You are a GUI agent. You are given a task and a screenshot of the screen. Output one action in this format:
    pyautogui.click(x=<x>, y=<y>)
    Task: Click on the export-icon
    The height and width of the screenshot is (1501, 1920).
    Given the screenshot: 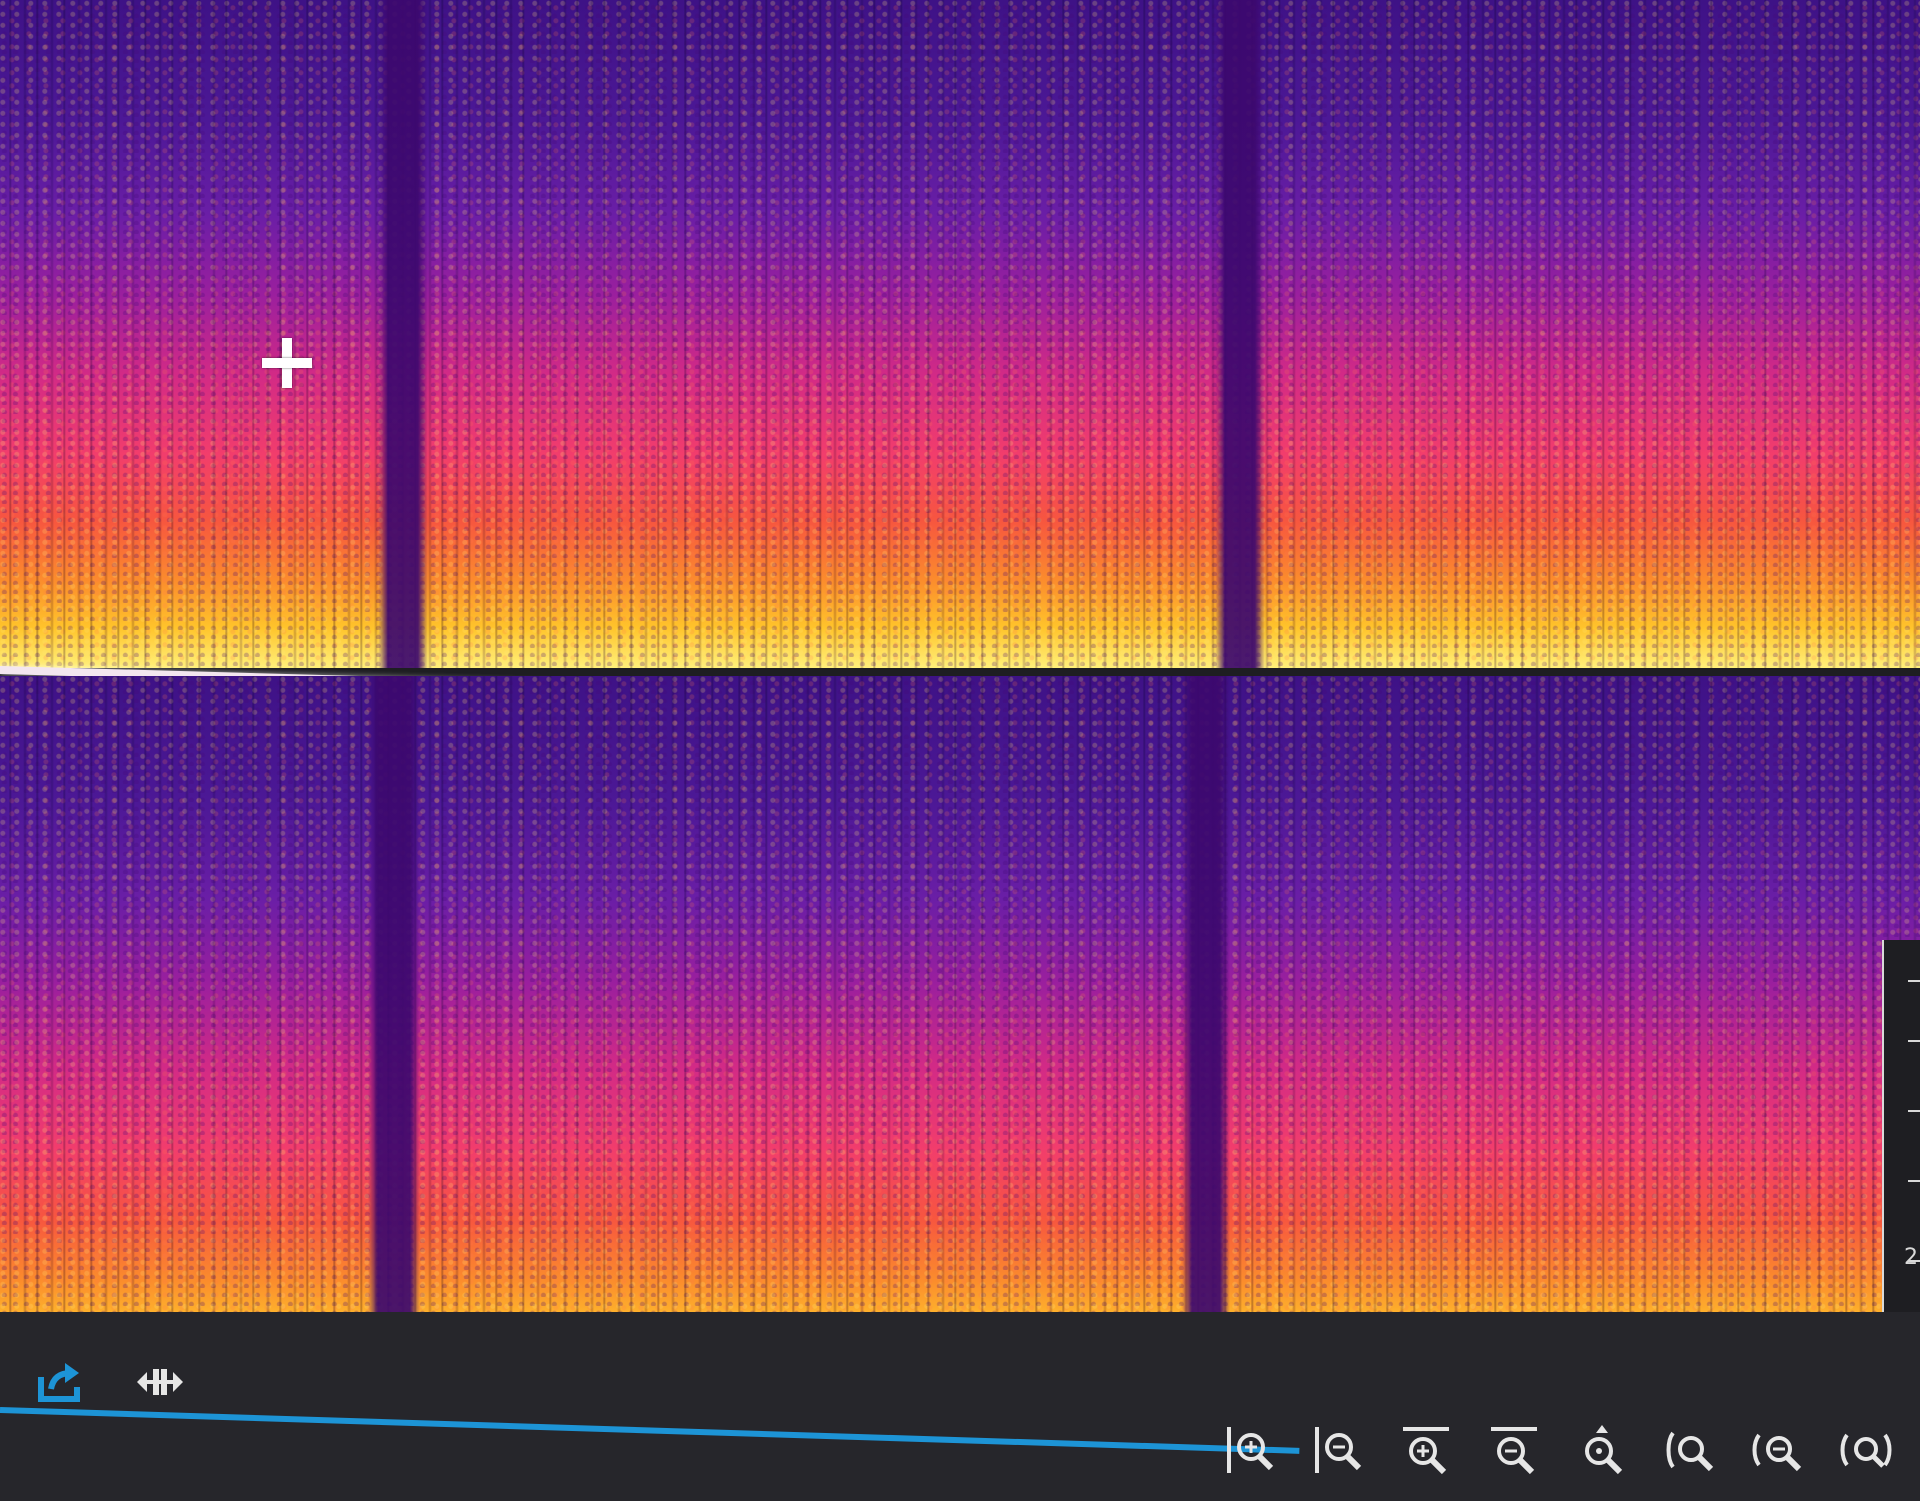 What is the action you would take?
    pyautogui.click(x=59, y=1382)
    